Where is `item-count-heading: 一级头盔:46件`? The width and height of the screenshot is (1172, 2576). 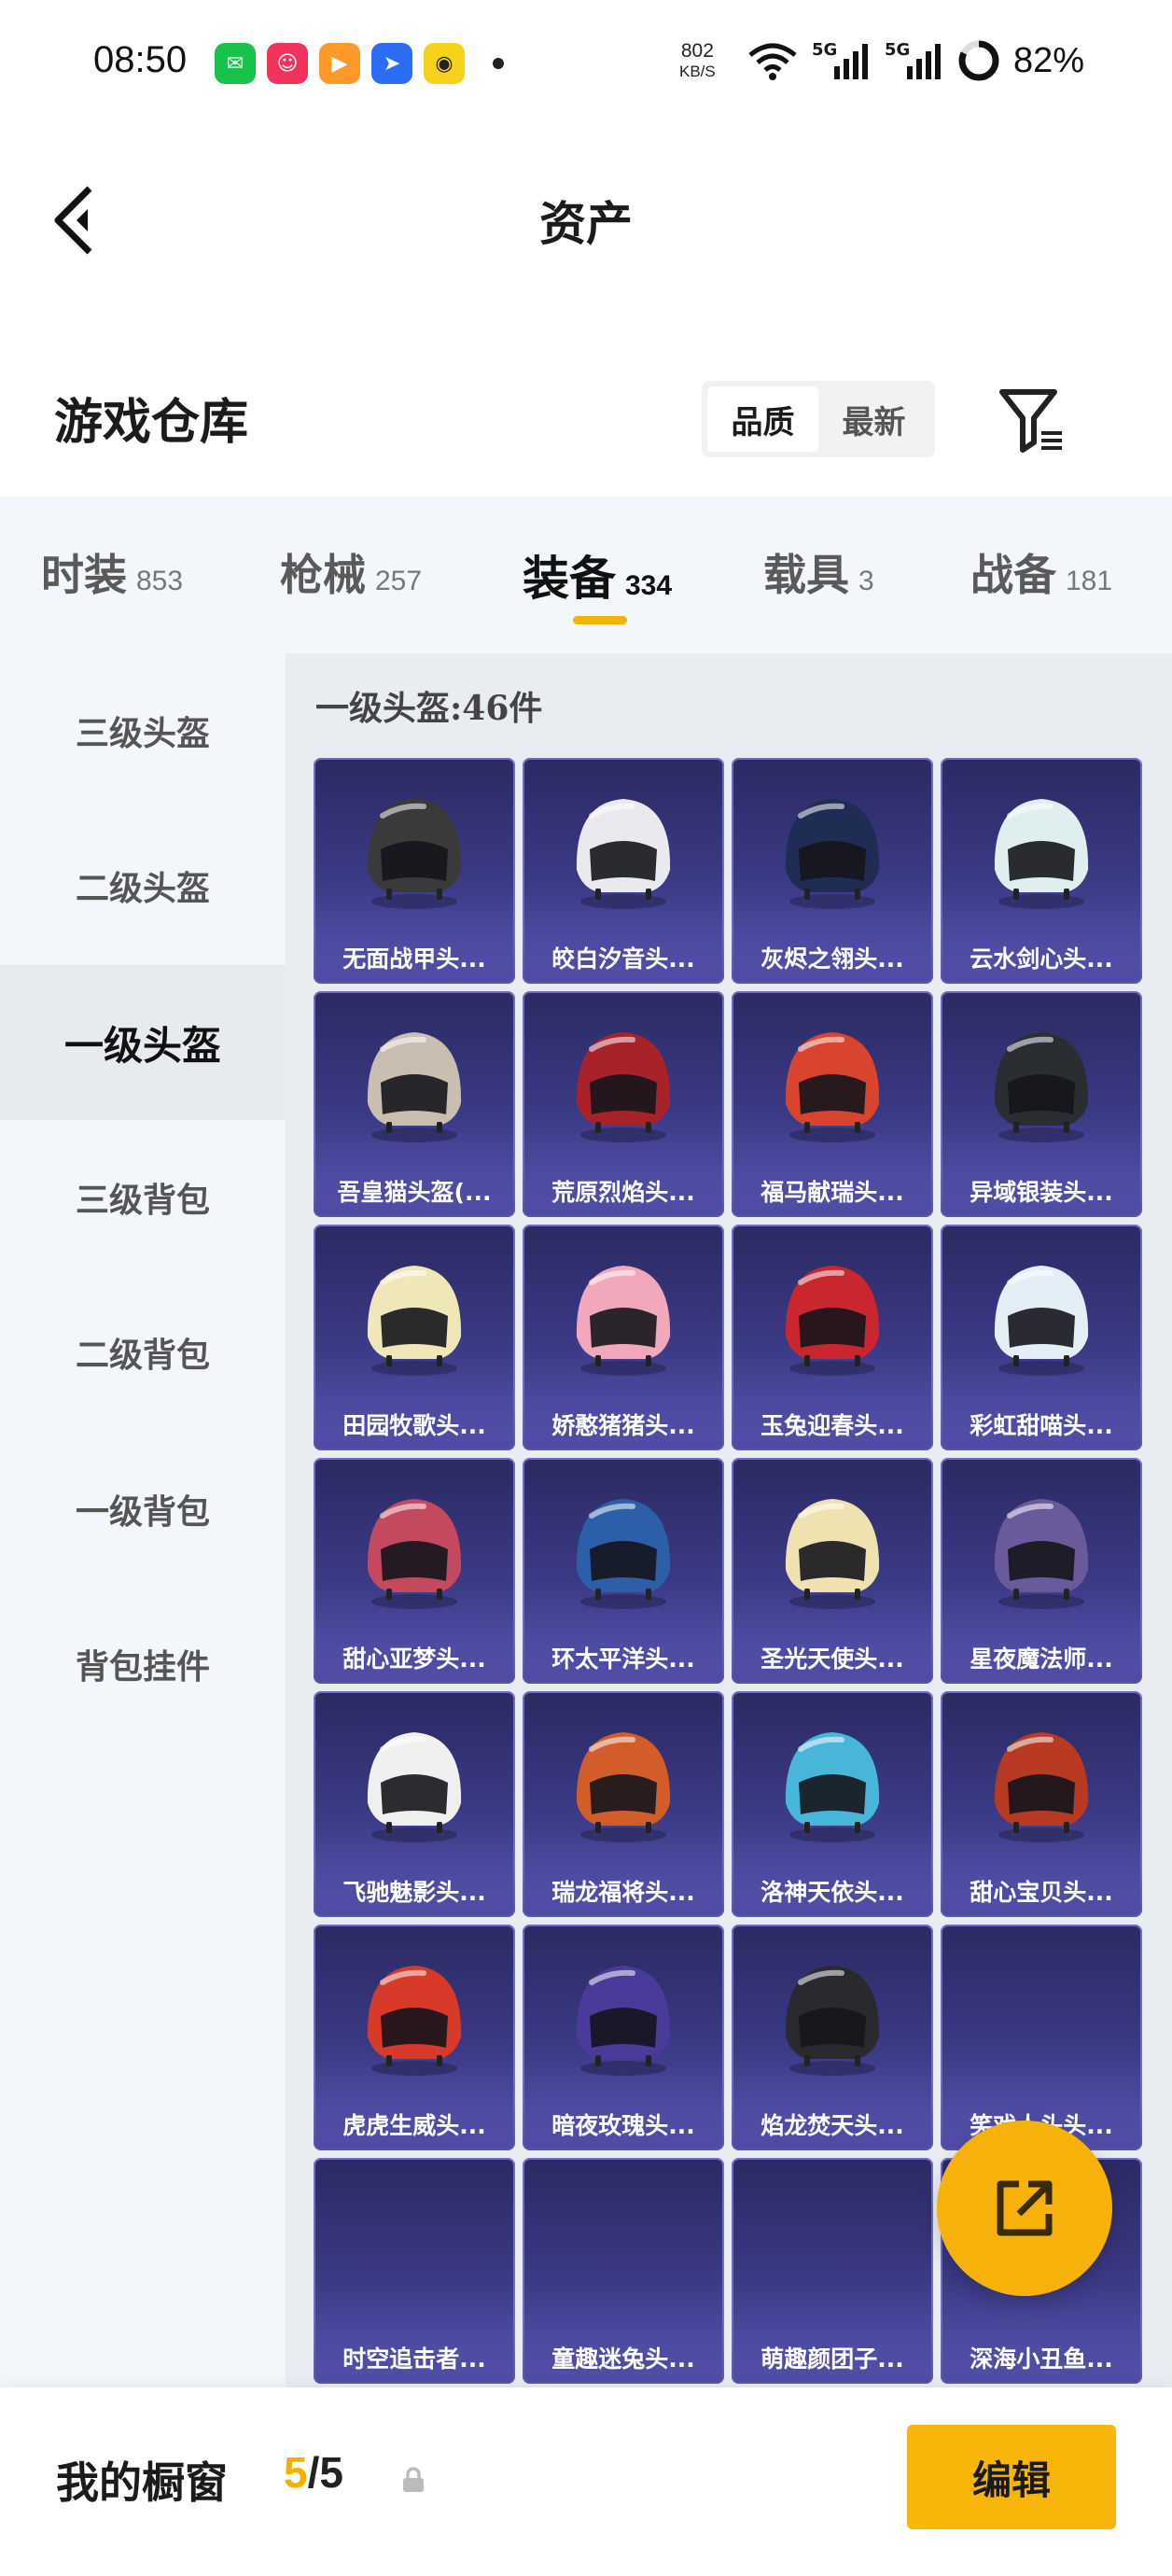
item-count-heading: 一级头盔:46件 is located at coordinates (429, 708).